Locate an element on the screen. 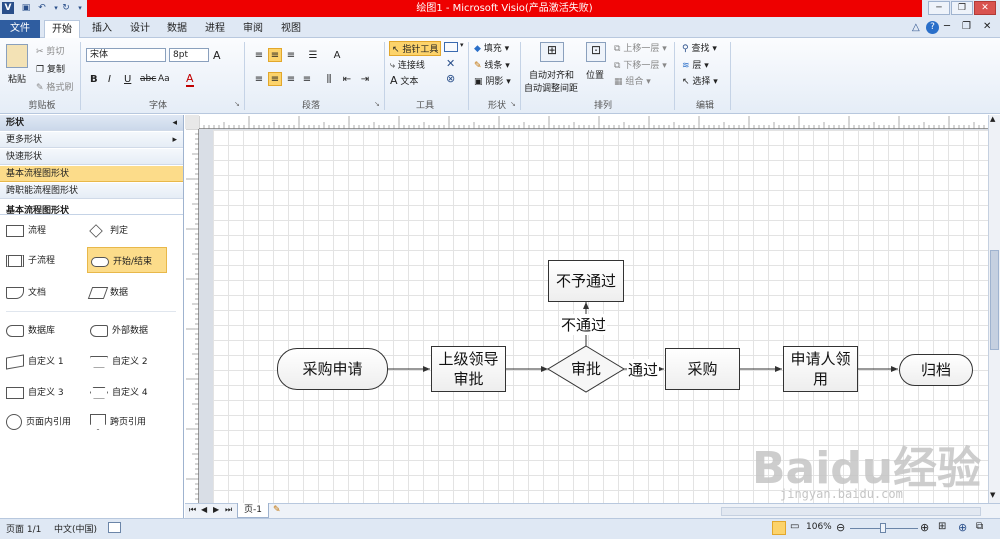 This screenshot has height=539, width=1000. prev-page-icon: ◀ is located at coordinates (204, 509).